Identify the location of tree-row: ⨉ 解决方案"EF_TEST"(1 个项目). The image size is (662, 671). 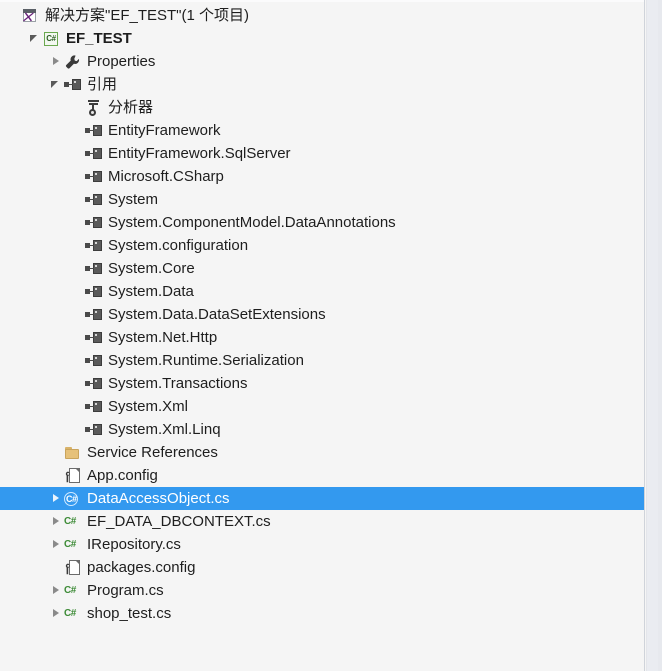
(322, 15).